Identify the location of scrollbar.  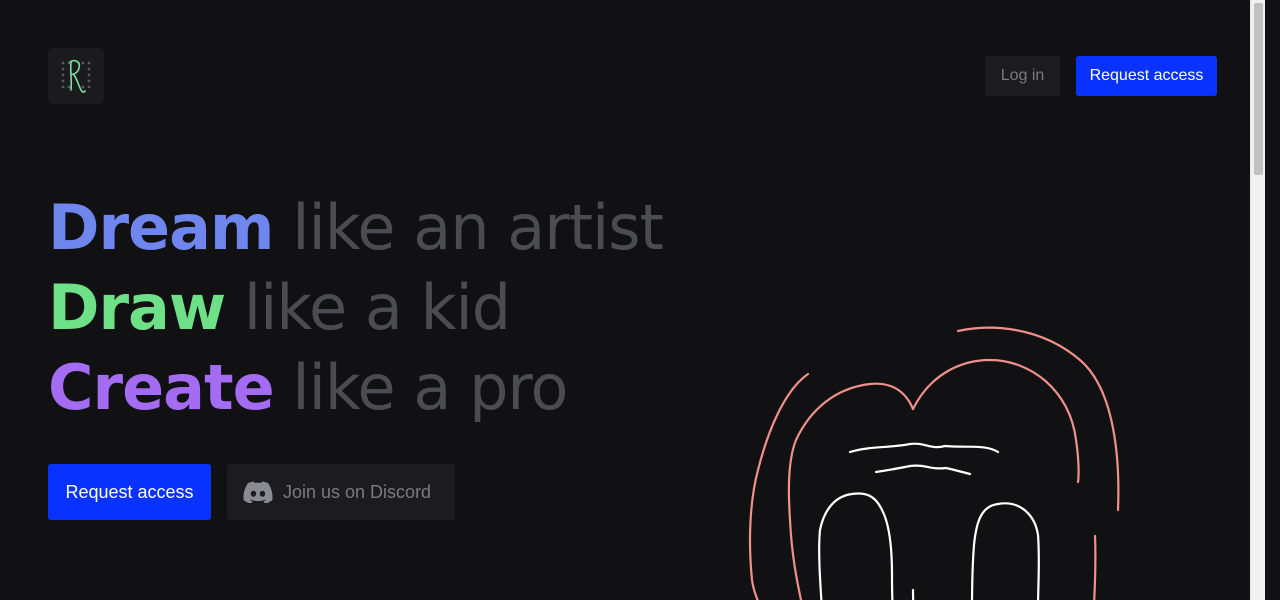
(1257, 300).